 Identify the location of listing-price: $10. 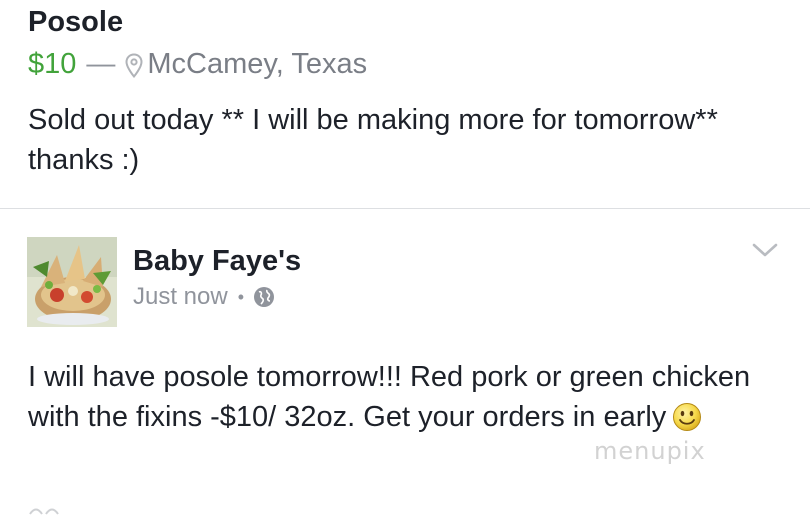
(52, 64).